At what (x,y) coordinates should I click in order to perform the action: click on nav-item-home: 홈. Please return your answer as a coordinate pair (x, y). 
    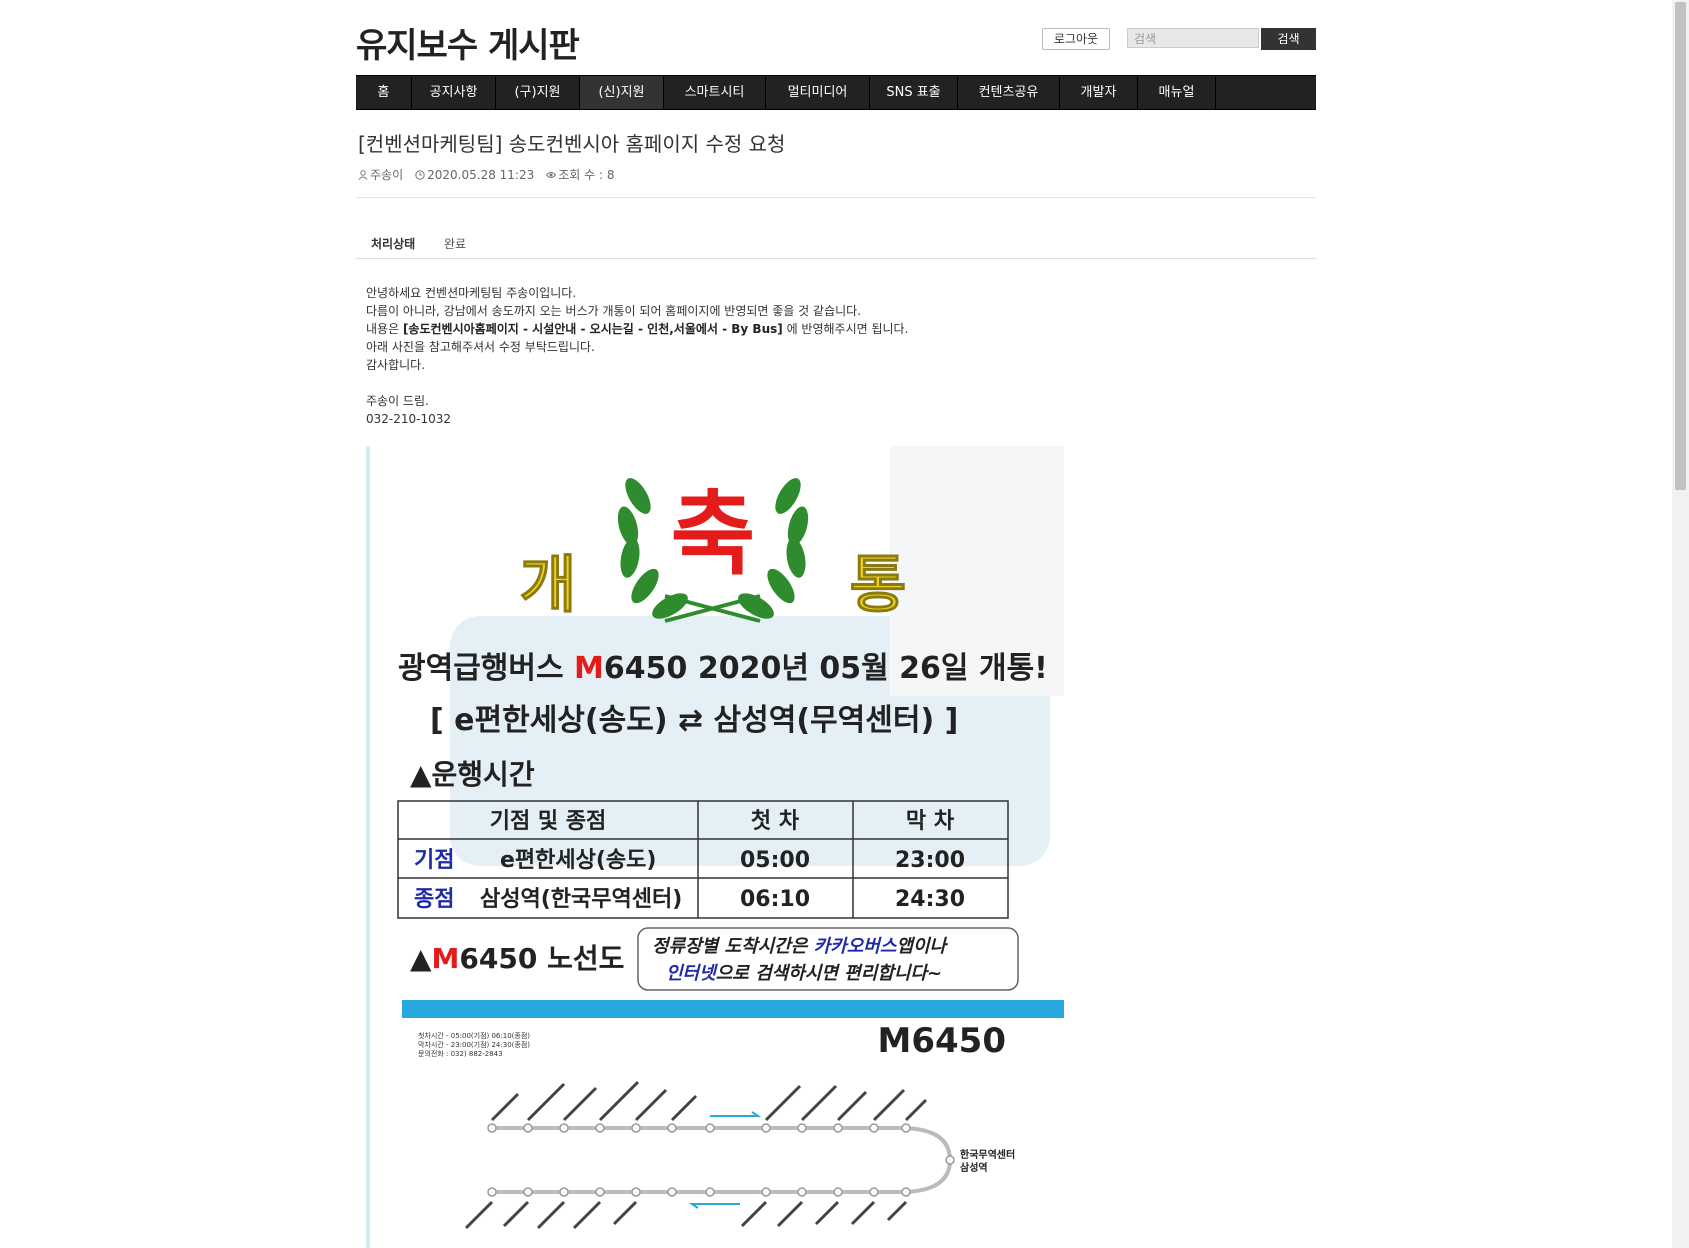
    Looking at the image, I should click on (384, 92).